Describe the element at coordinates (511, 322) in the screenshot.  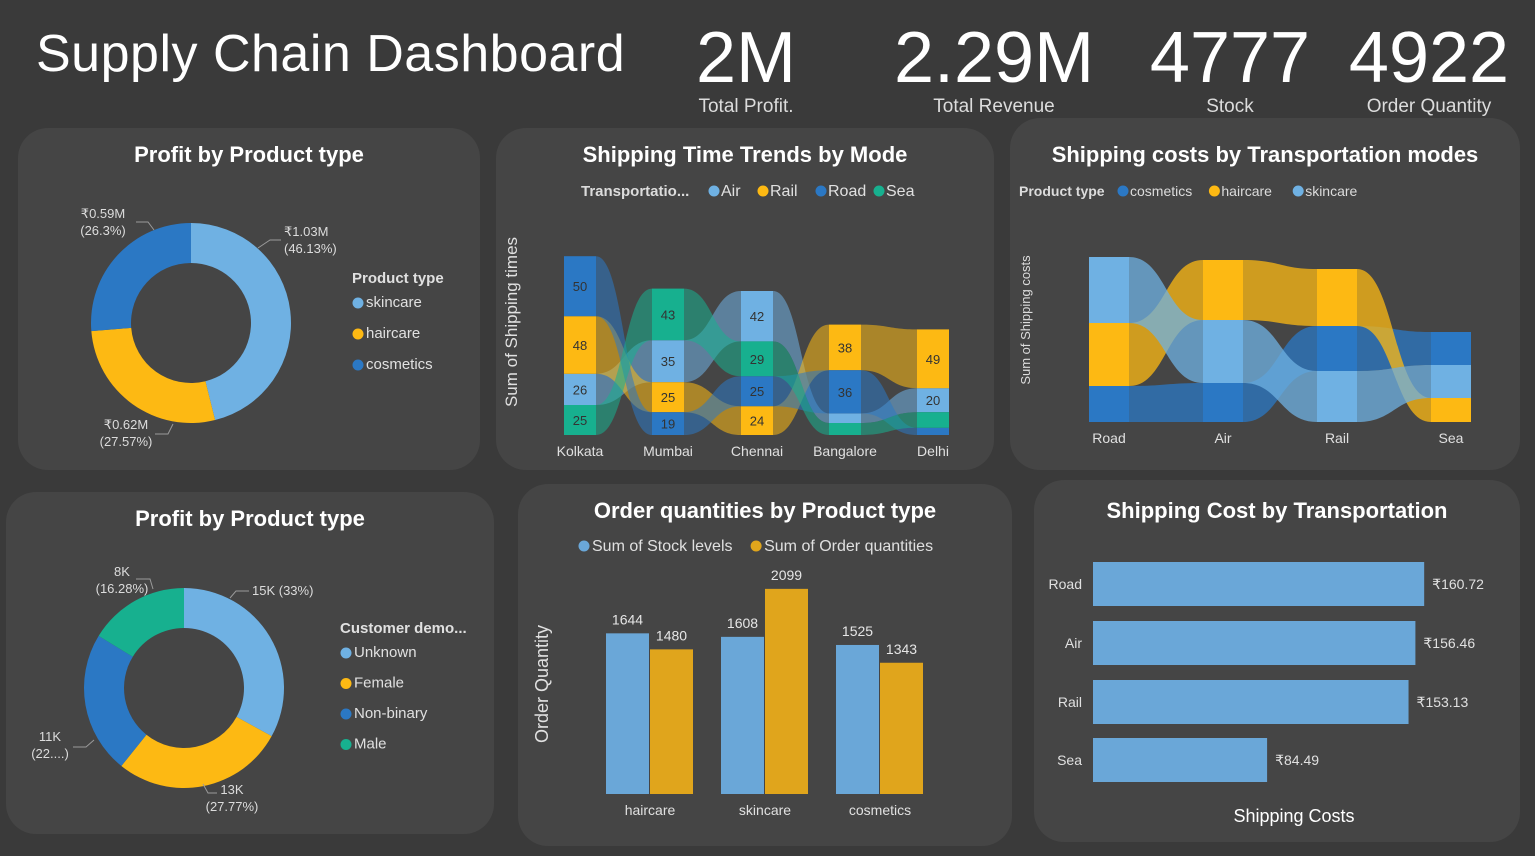
I see `y-axis-label: Sum of Shipping times` at that location.